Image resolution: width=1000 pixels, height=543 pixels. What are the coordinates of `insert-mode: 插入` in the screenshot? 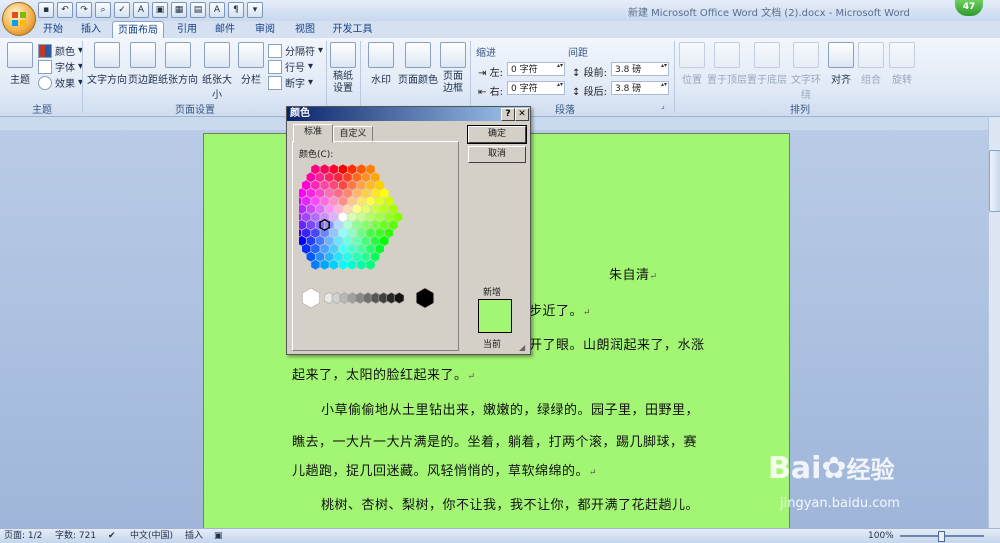 It's located at (194, 536).